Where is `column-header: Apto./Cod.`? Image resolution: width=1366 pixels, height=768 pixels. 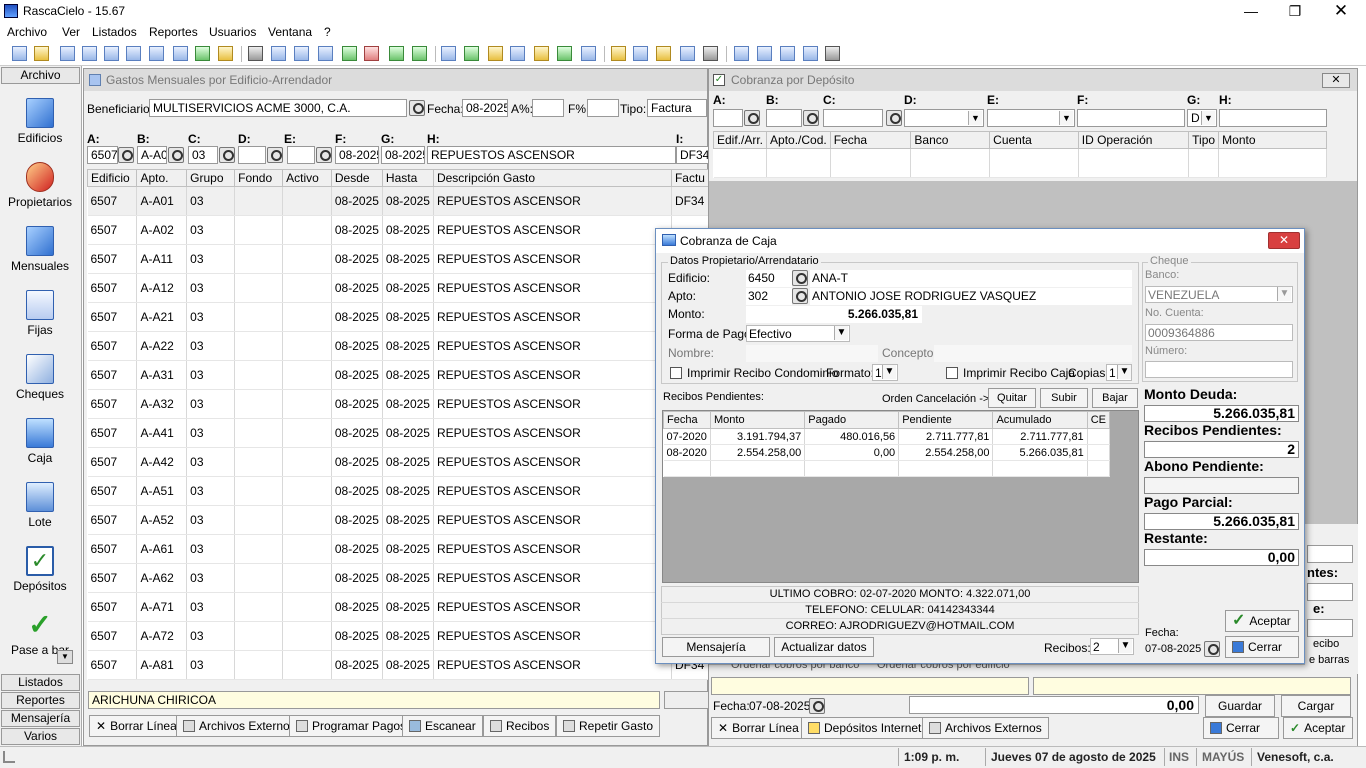 column-header: Apto./Cod. is located at coordinates (798, 140).